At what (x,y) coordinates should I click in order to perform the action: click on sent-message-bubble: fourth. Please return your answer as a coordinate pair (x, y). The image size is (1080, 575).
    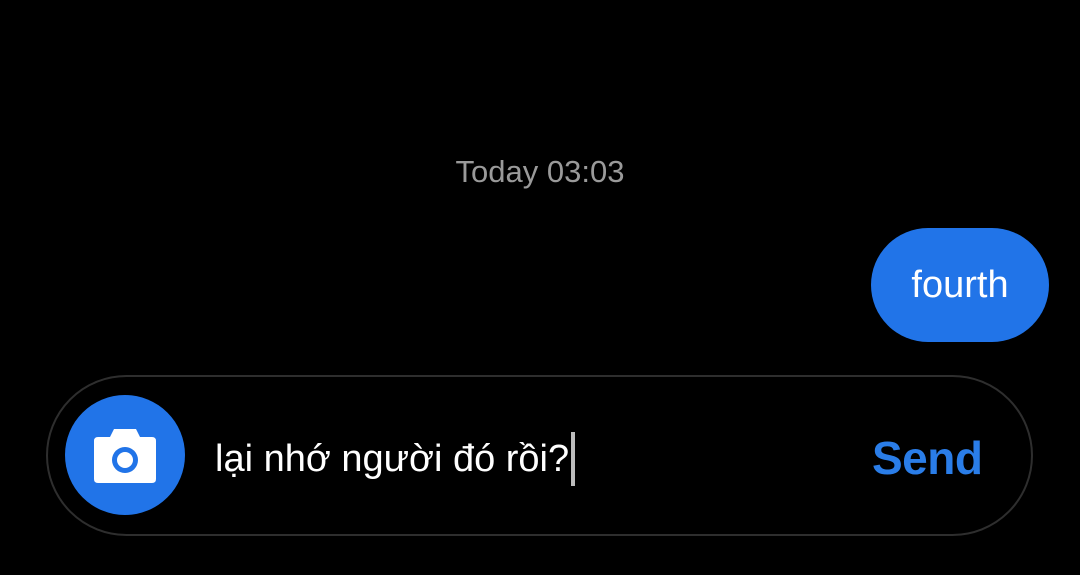
    Looking at the image, I should click on (960, 285).